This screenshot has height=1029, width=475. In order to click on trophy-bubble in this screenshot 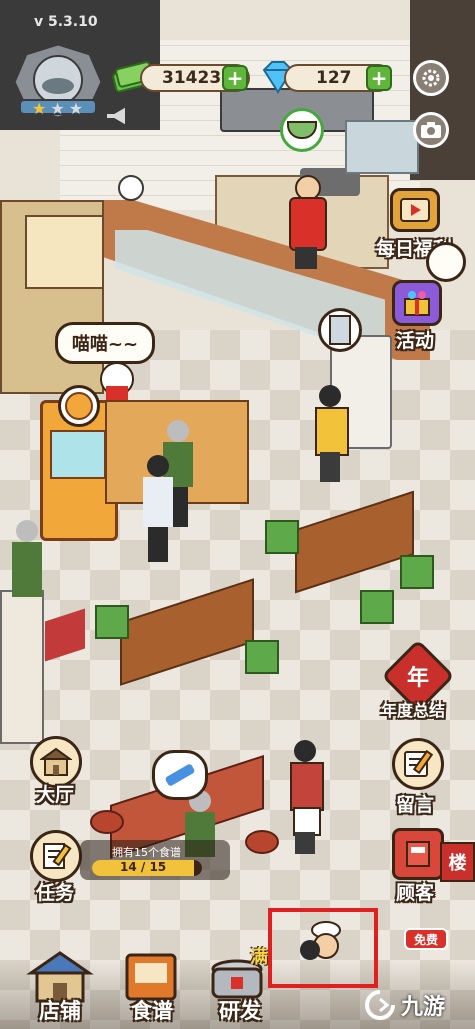, I will do `click(79, 406)`.